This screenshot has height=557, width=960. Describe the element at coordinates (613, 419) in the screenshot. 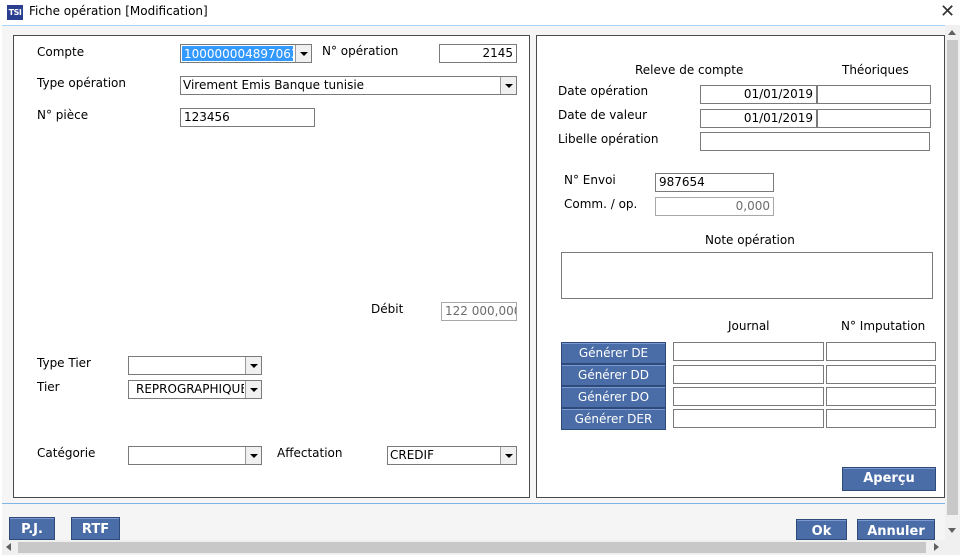

I see `generer-der-button: Générer DER` at that location.